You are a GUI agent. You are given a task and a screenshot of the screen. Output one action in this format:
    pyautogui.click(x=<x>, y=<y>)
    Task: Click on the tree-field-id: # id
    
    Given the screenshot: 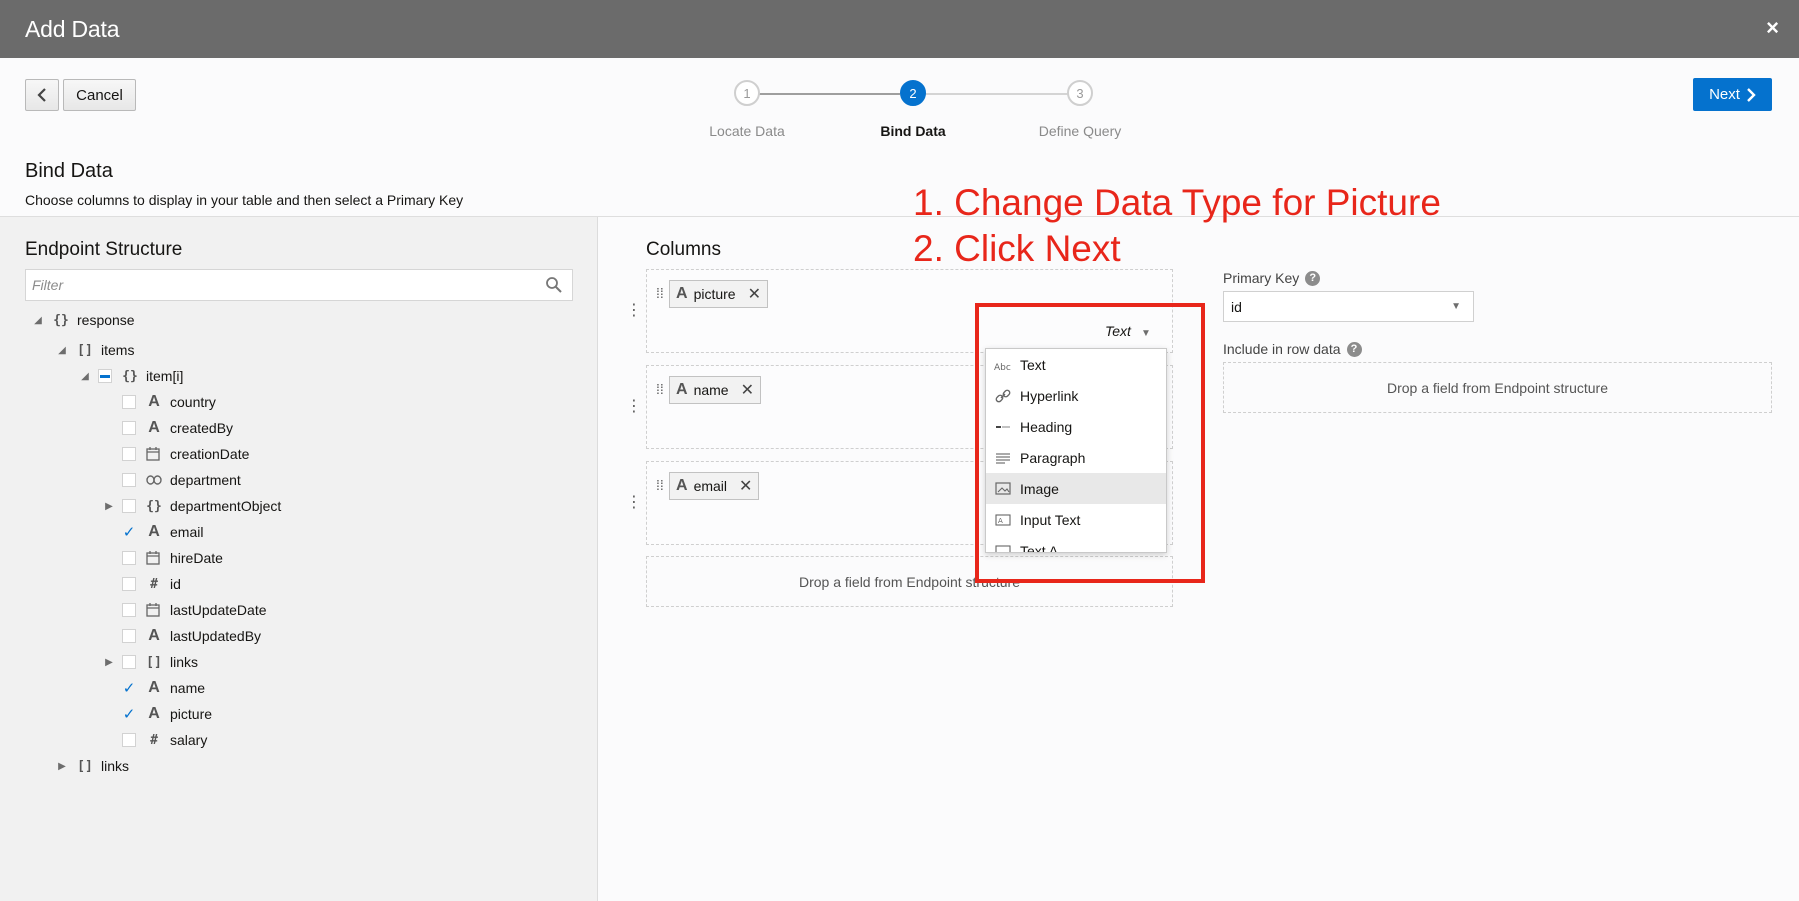 What is the action you would take?
    pyautogui.click(x=151, y=584)
    